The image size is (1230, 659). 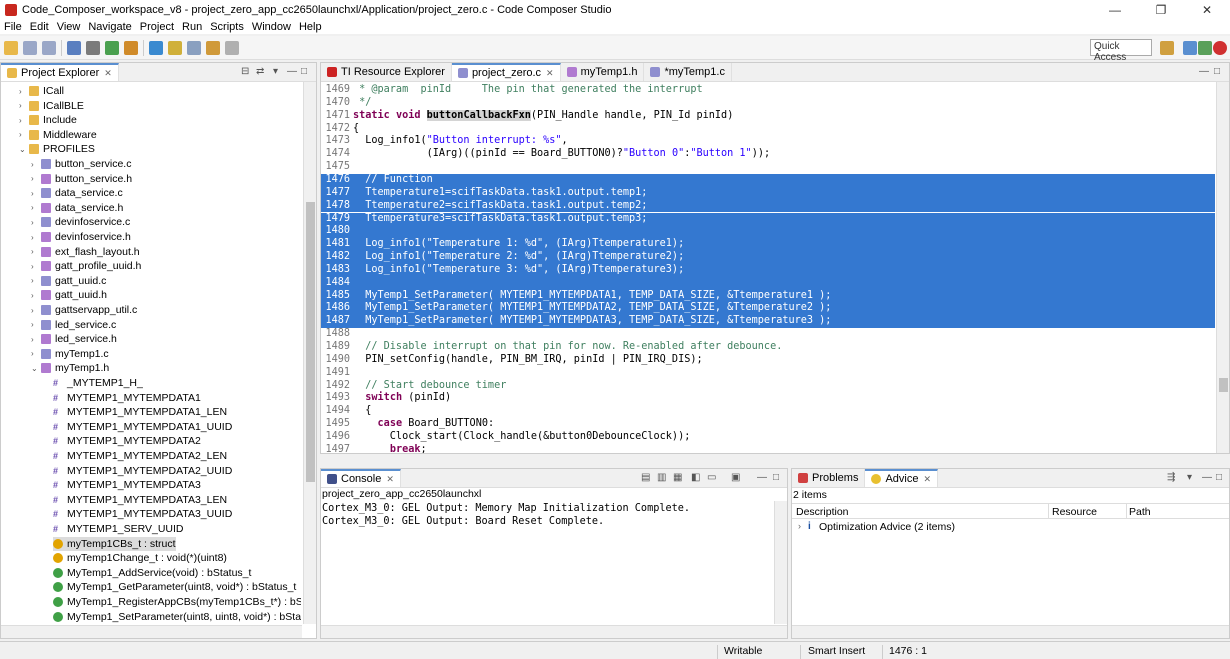 I want to click on save-all-icon, so click(x=49, y=47).